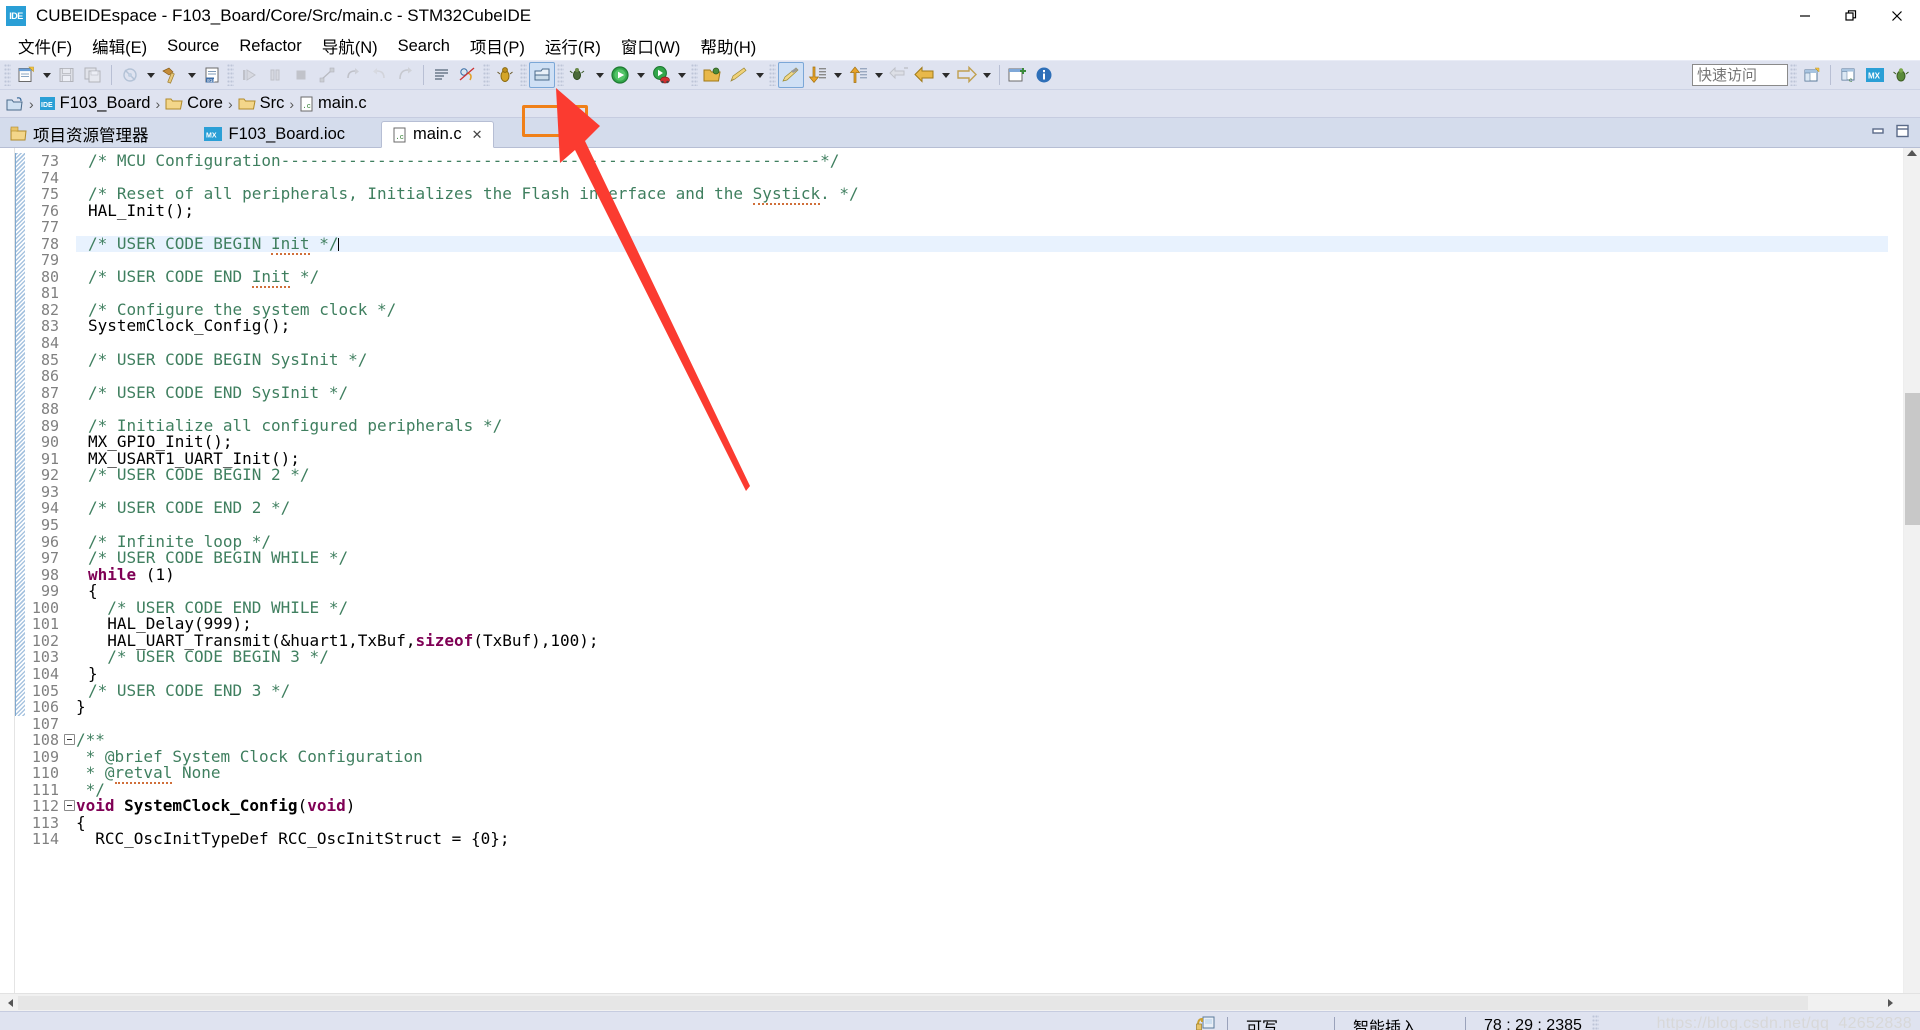  I want to click on open-perspective-small-icon, so click(1812, 75).